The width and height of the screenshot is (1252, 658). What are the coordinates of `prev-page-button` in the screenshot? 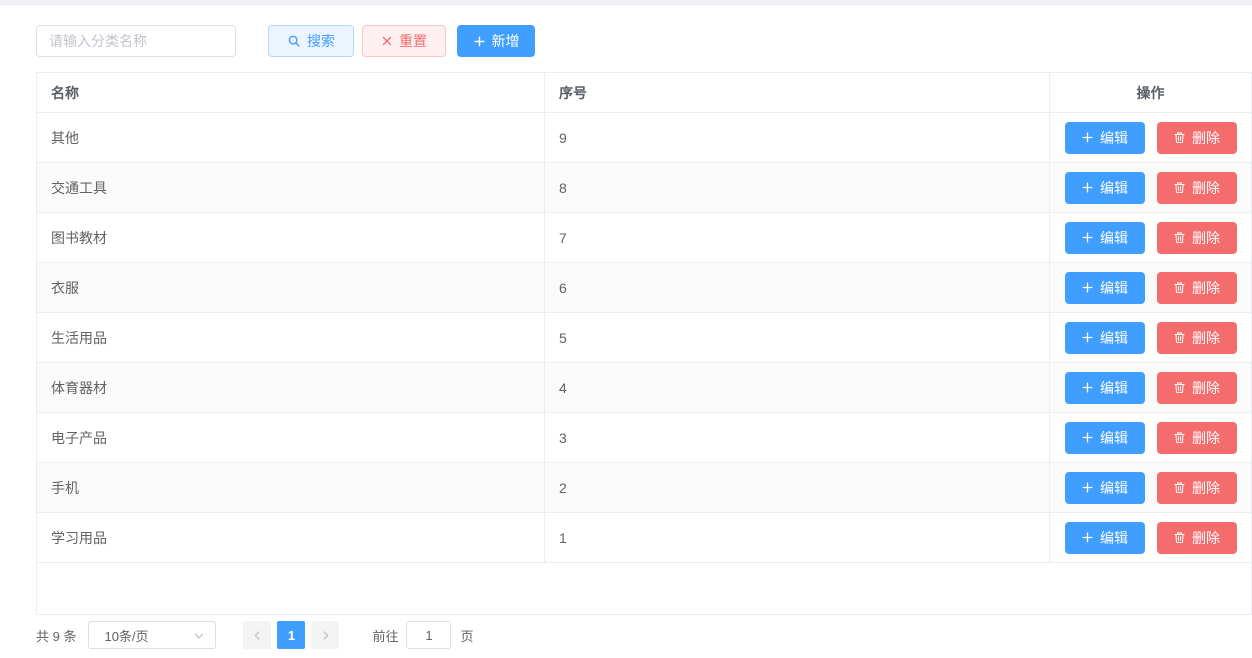 It's located at (257, 635).